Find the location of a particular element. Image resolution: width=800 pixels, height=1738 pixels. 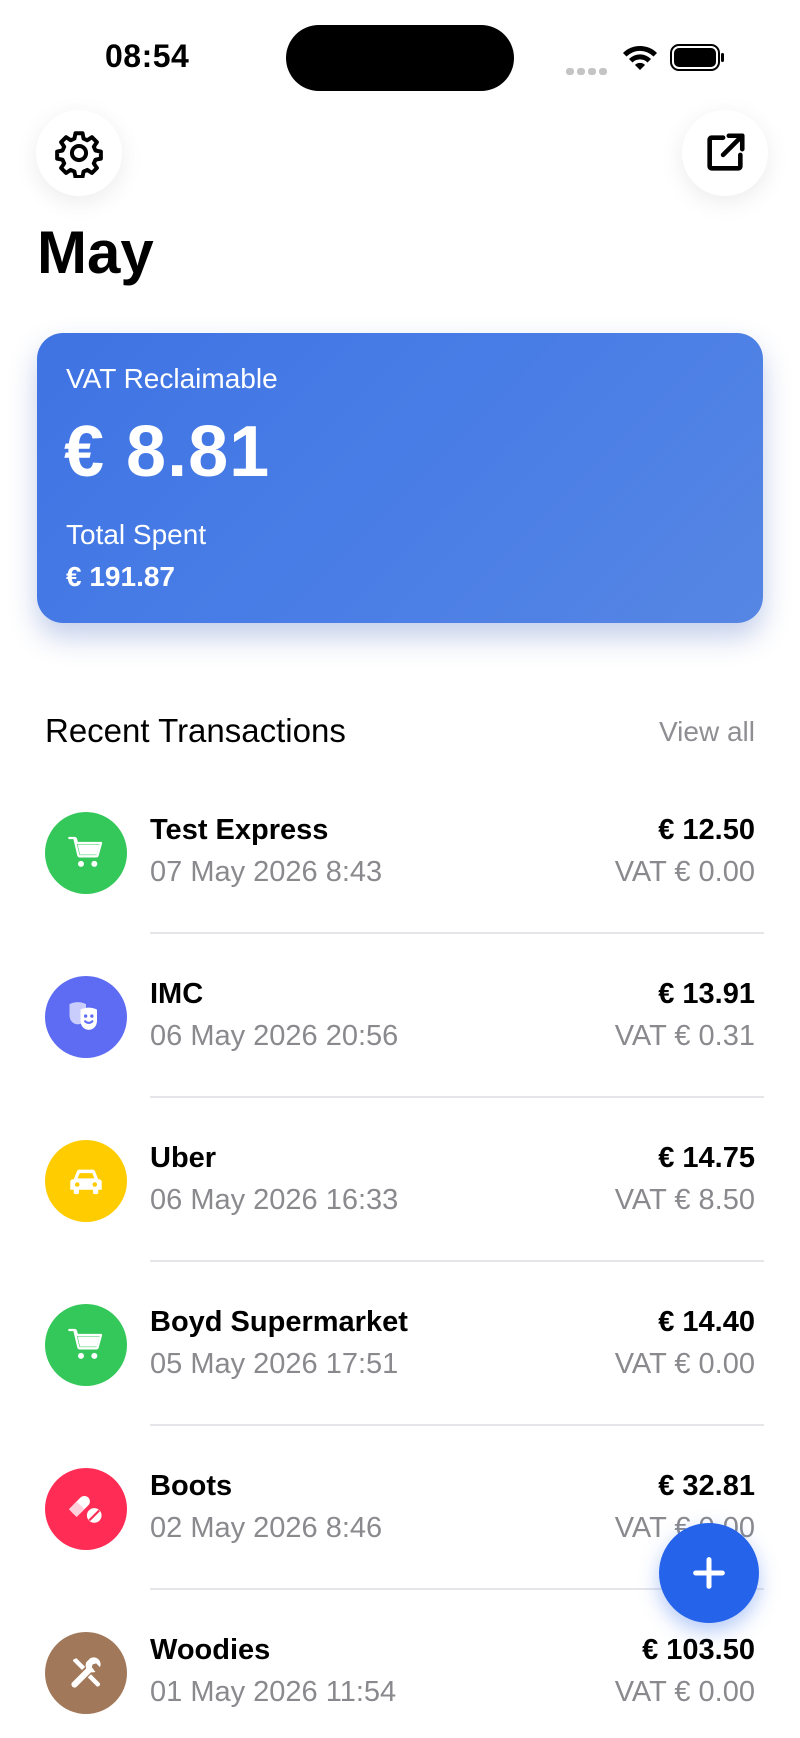

plus-icon is located at coordinates (709, 1573).